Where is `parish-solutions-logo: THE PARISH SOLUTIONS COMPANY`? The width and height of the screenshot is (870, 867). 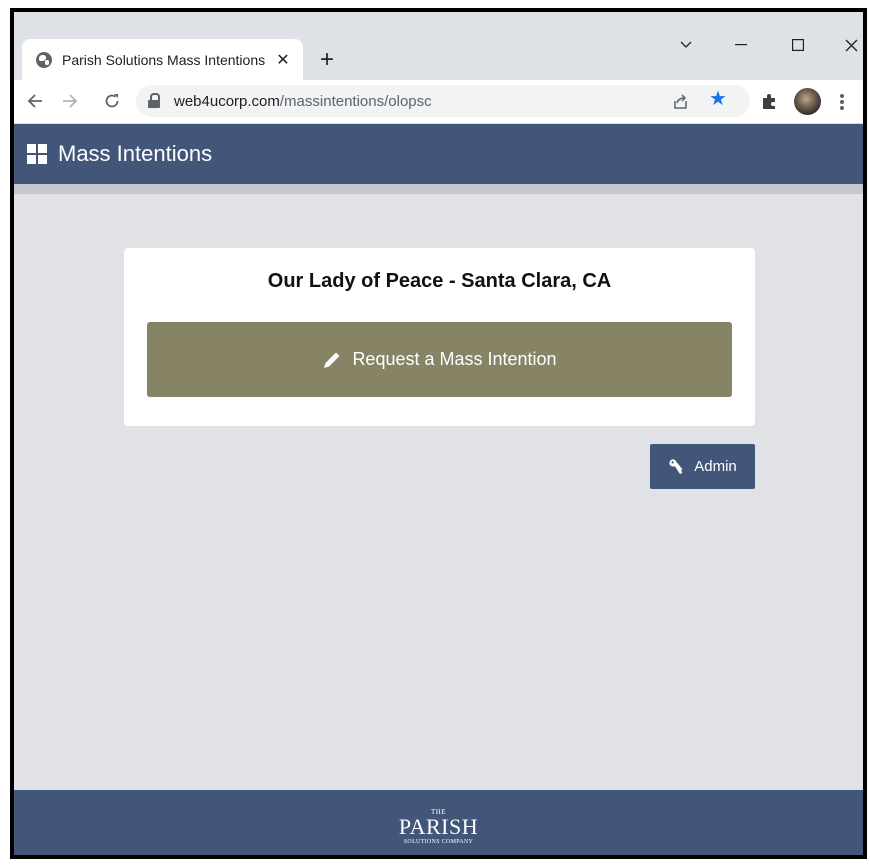 parish-solutions-logo: THE PARISH SOLUTIONS COMPANY is located at coordinates (438, 826).